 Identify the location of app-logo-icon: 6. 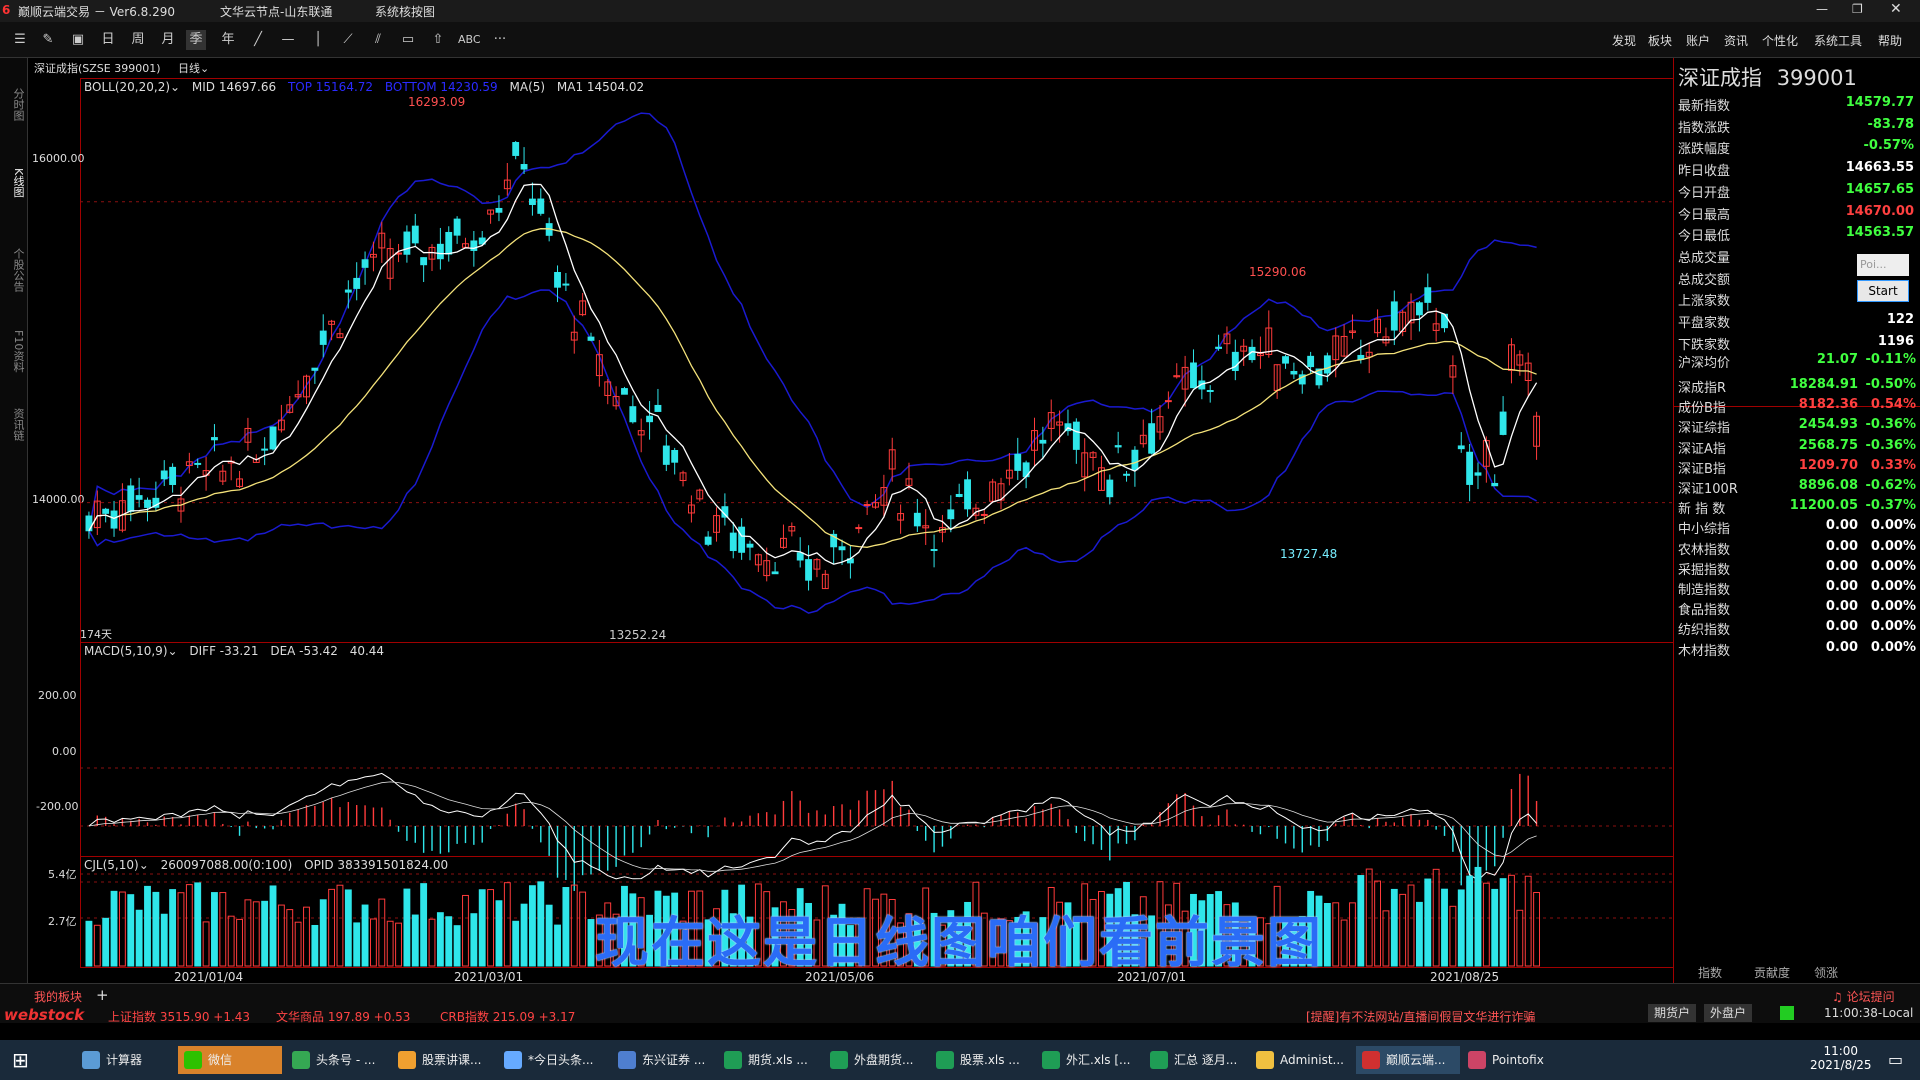
(6, 10).